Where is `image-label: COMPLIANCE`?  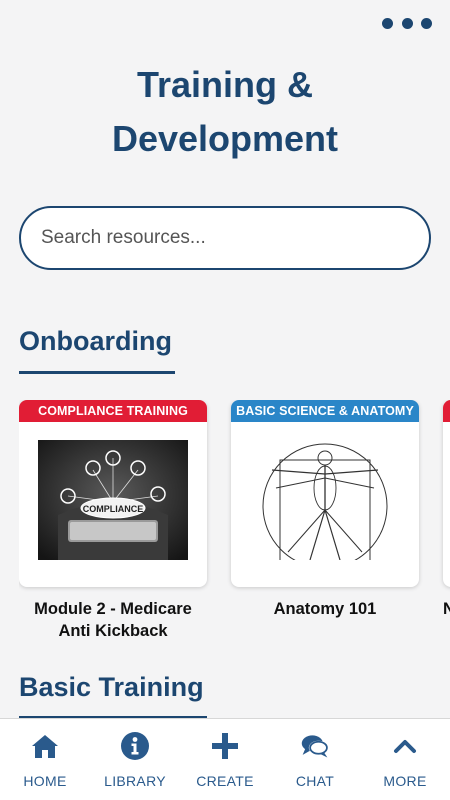 image-label: COMPLIANCE is located at coordinates (113, 509).